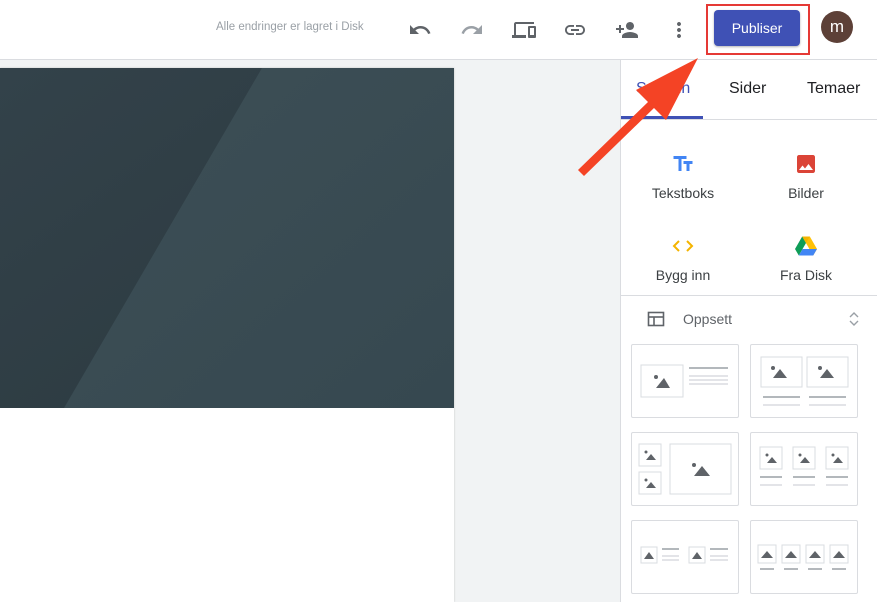 The height and width of the screenshot is (602, 877). I want to click on copy-link-button, so click(575, 30).